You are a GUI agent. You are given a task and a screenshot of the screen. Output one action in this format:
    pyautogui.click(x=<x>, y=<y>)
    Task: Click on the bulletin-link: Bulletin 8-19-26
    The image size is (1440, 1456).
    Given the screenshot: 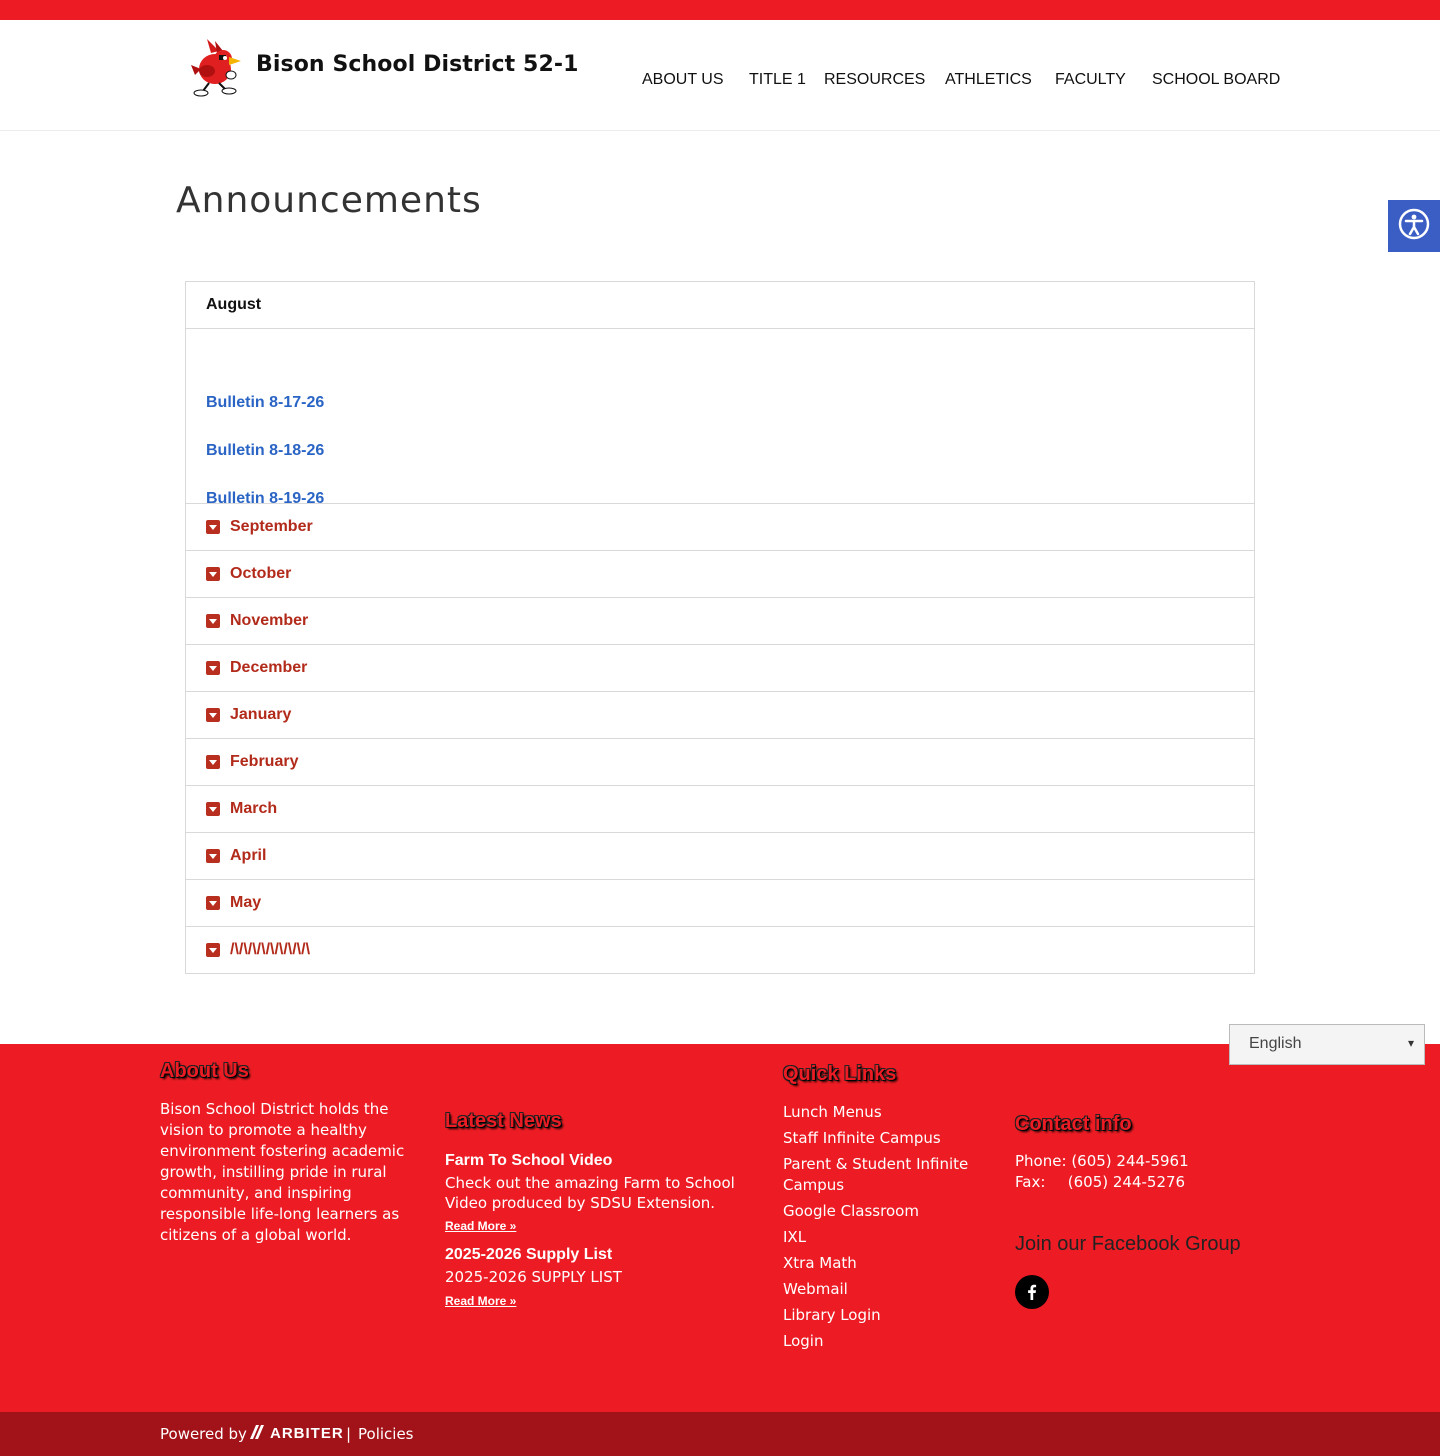 What is the action you would take?
    pyautogui.click(x=265, y=499)
    